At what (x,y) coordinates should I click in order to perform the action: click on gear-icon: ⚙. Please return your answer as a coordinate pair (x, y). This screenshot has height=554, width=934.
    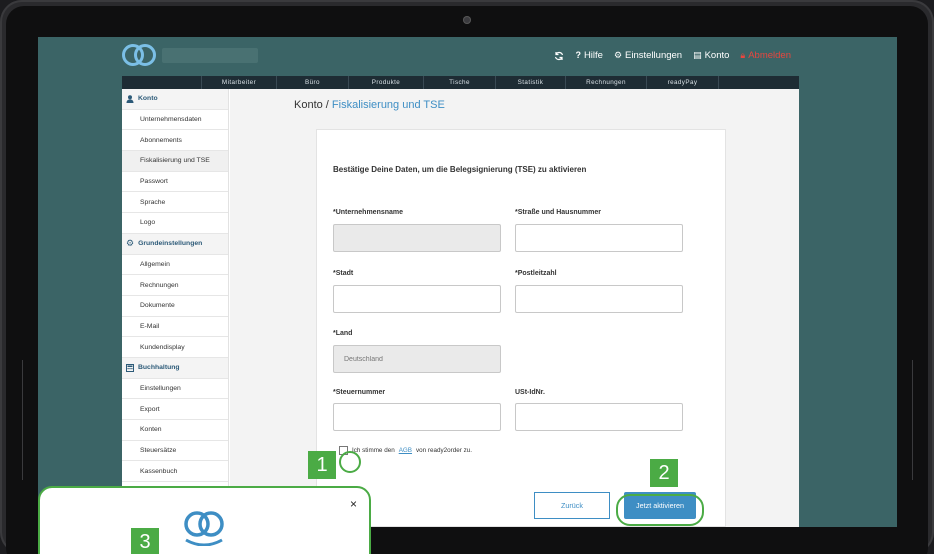
    Looking at the image, I should click on (618, 55).